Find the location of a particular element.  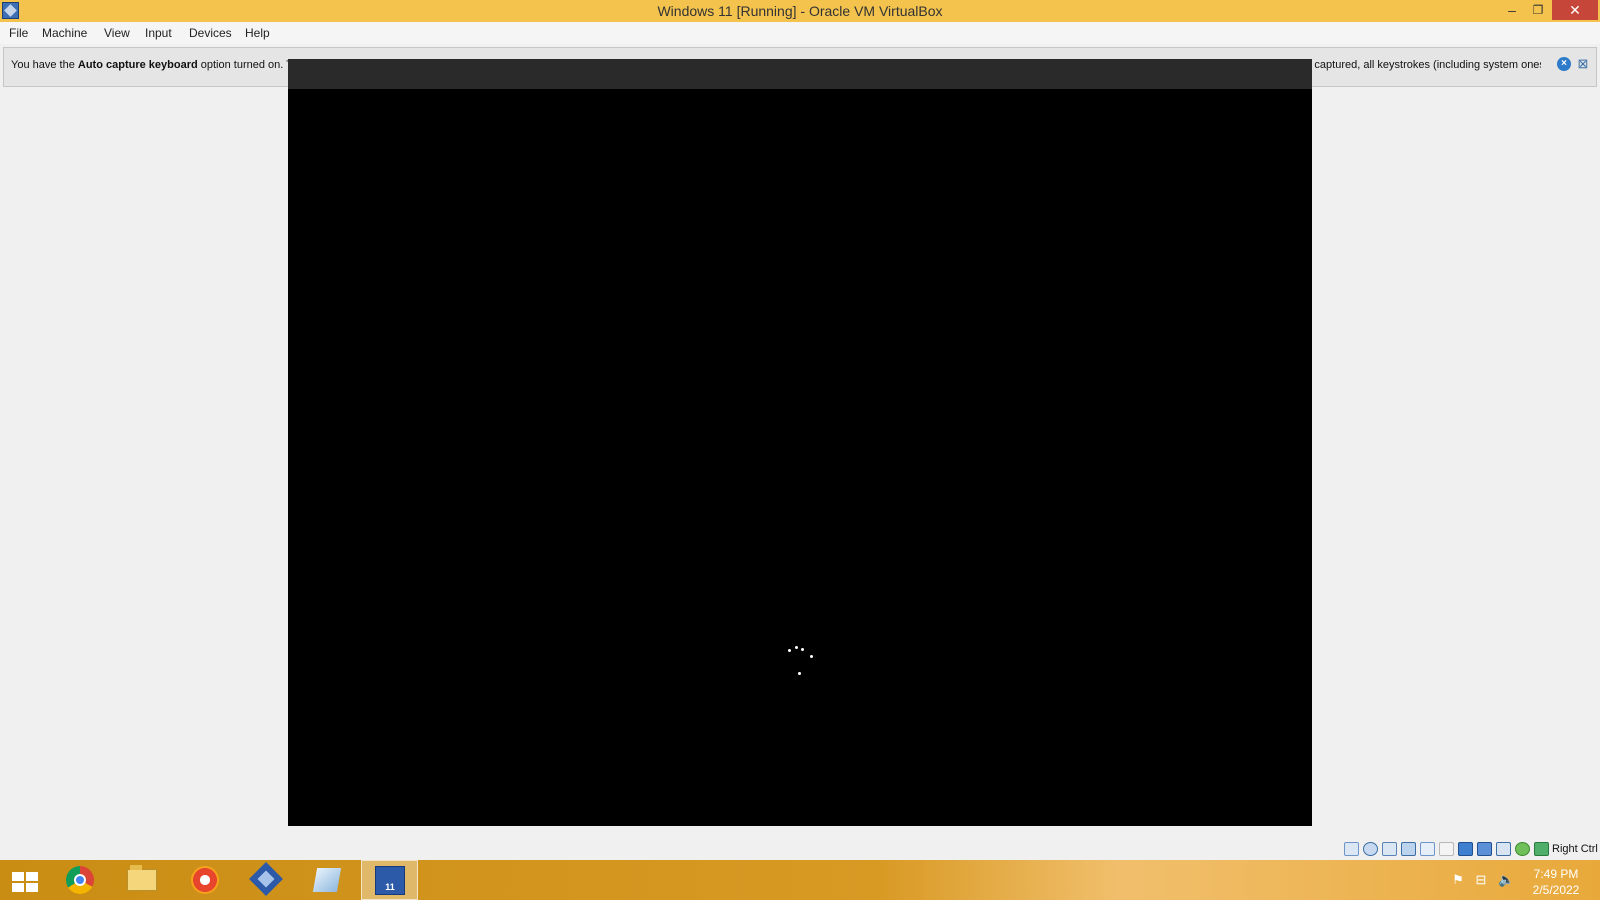

chrome-icon is located at coordinates (80, 880).